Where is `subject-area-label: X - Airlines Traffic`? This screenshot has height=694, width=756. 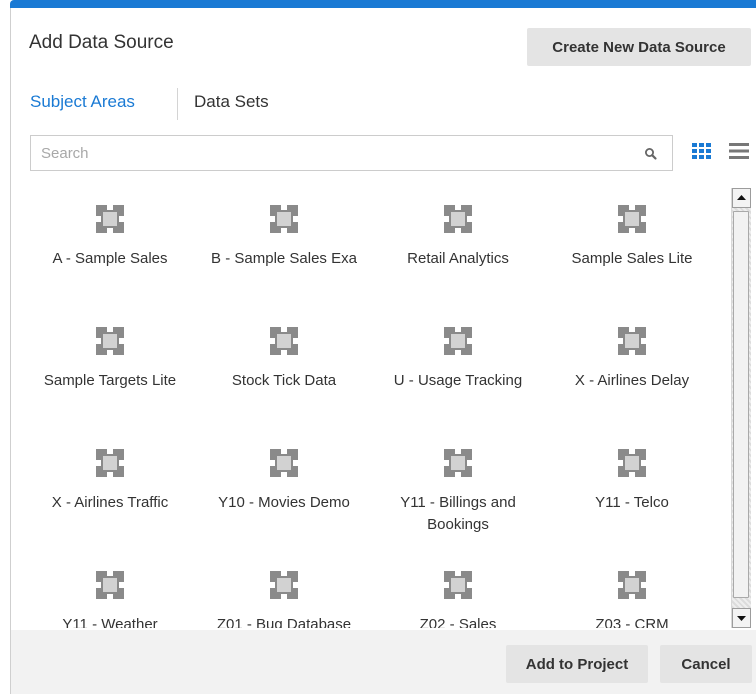
subject-area-label: X - Airlines Traffic is located at coordinates (110, 502).